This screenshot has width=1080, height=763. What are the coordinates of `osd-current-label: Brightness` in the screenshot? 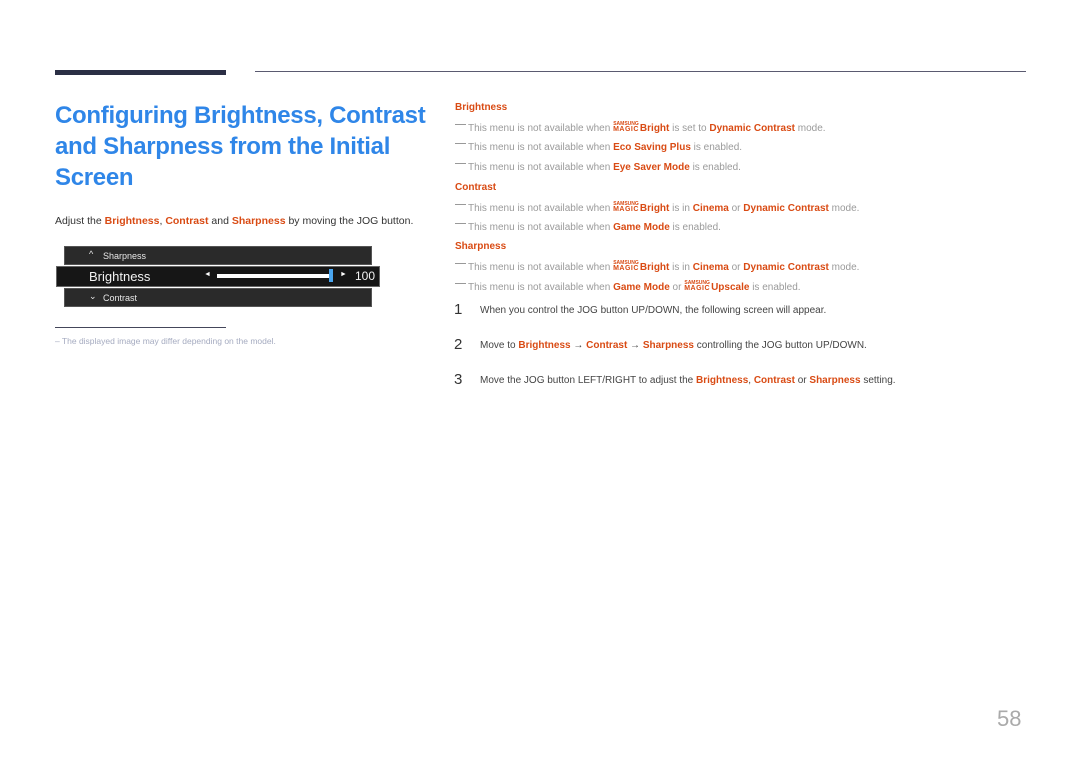 It's located at (120, 276).